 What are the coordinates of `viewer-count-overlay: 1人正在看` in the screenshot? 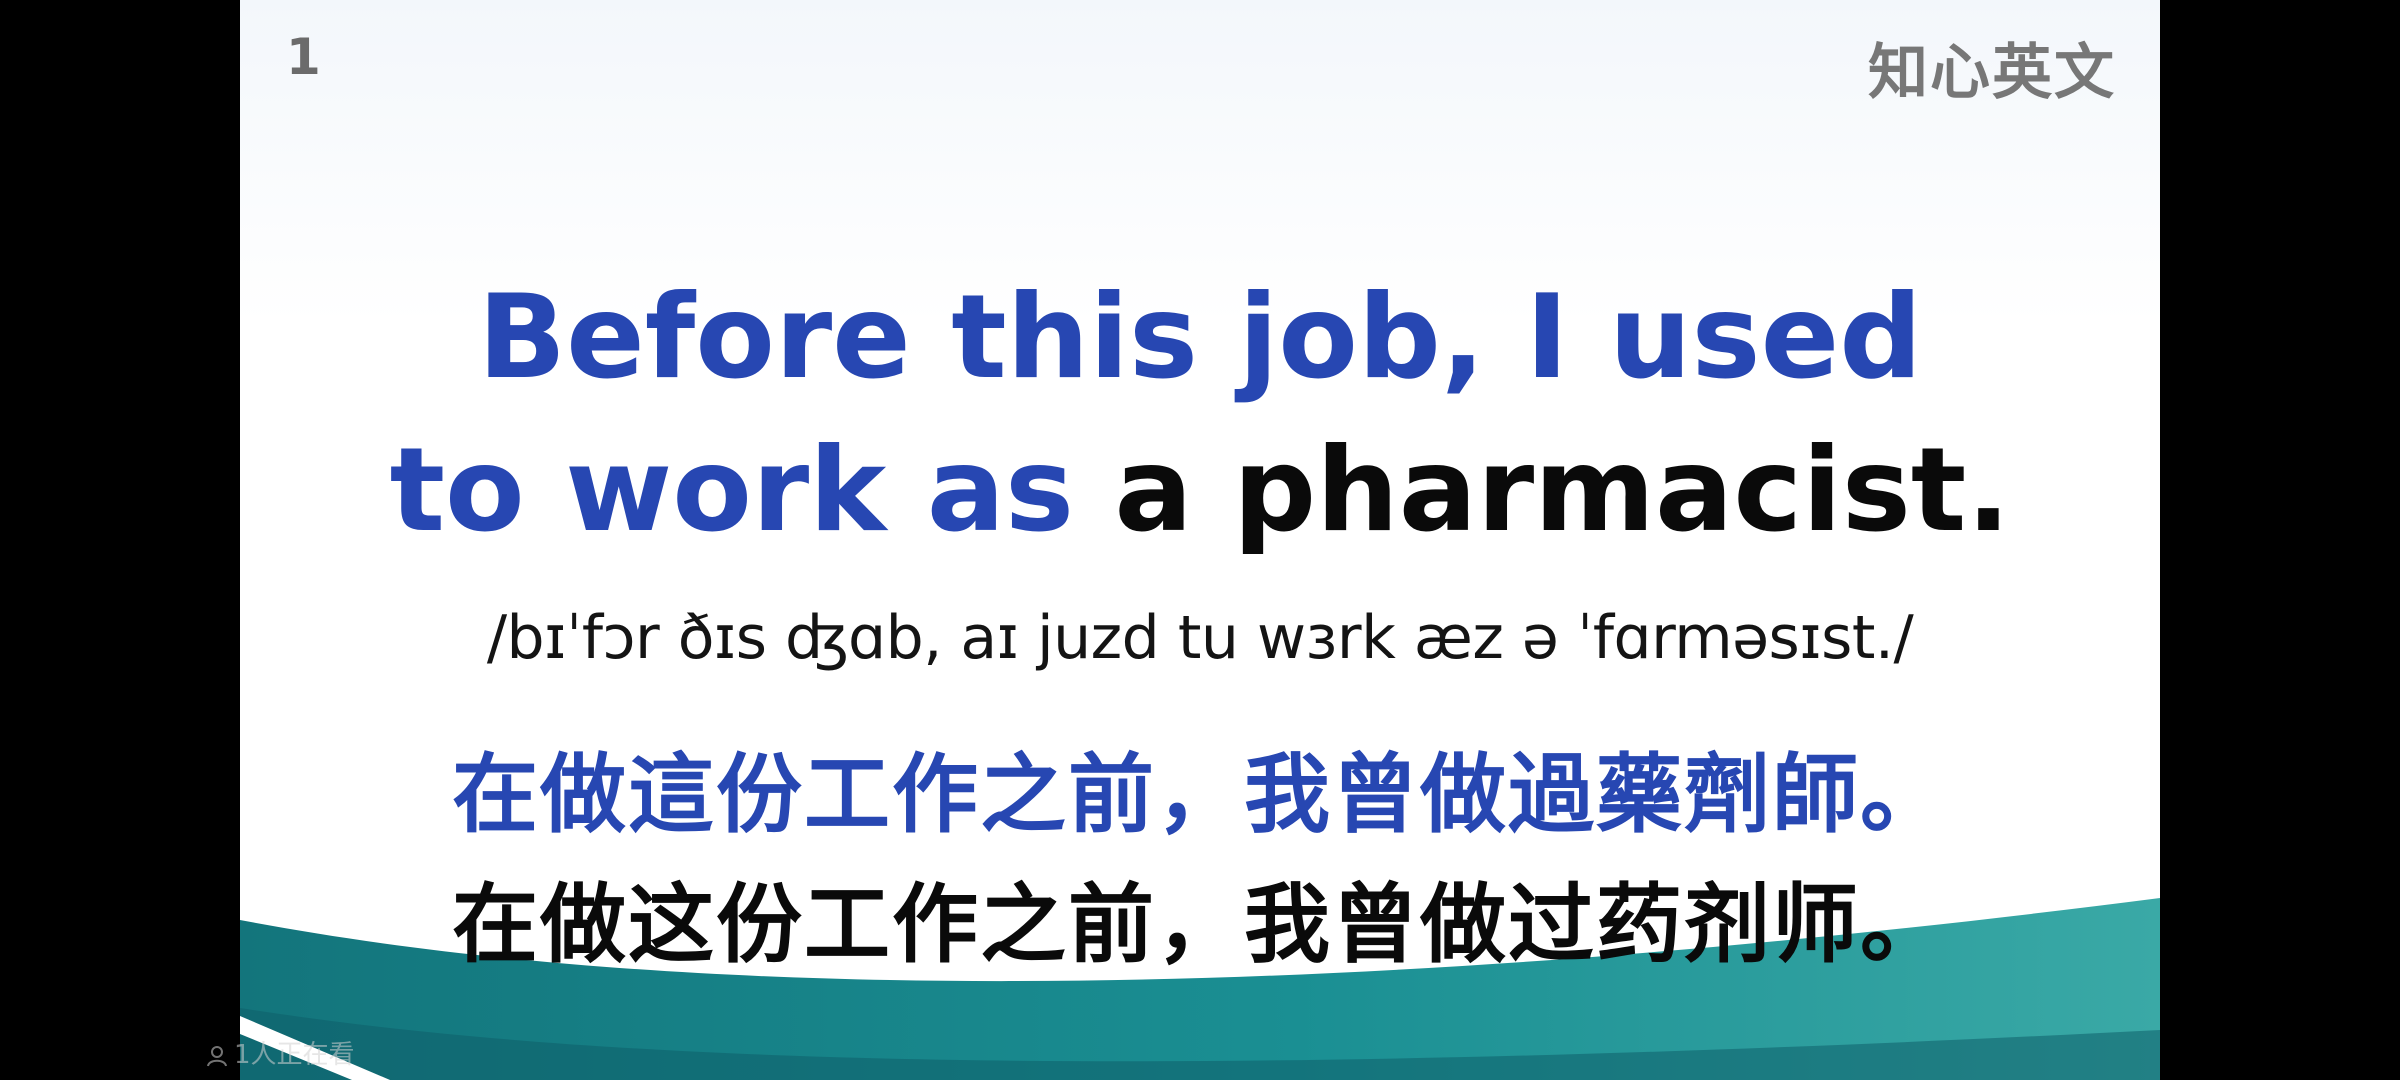 It's located at (280, 1052).